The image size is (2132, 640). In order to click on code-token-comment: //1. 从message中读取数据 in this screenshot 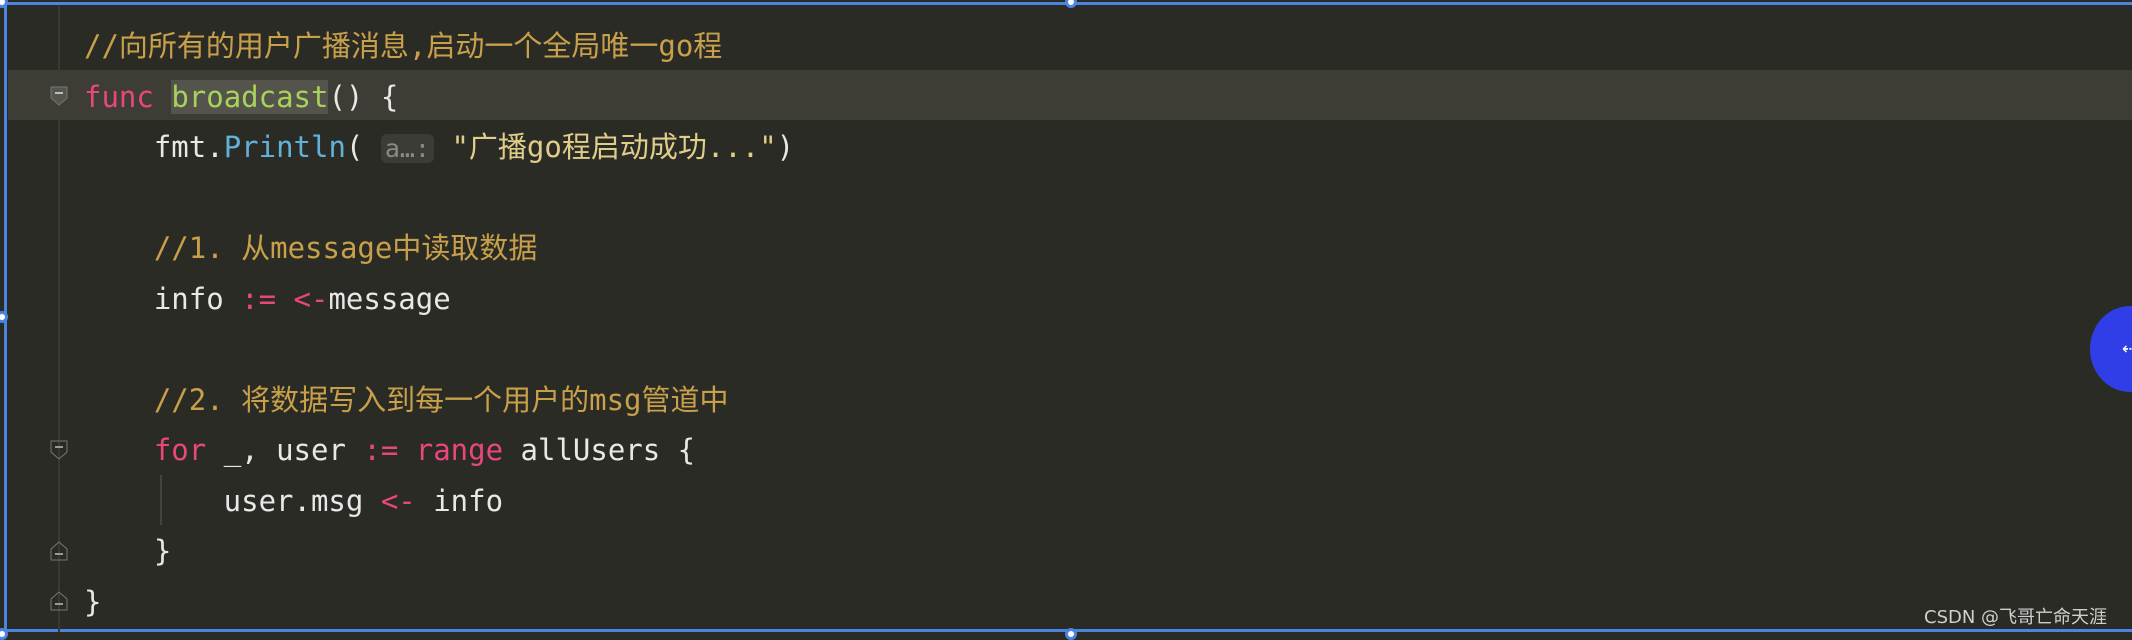, I will do `click(311, 248)`.